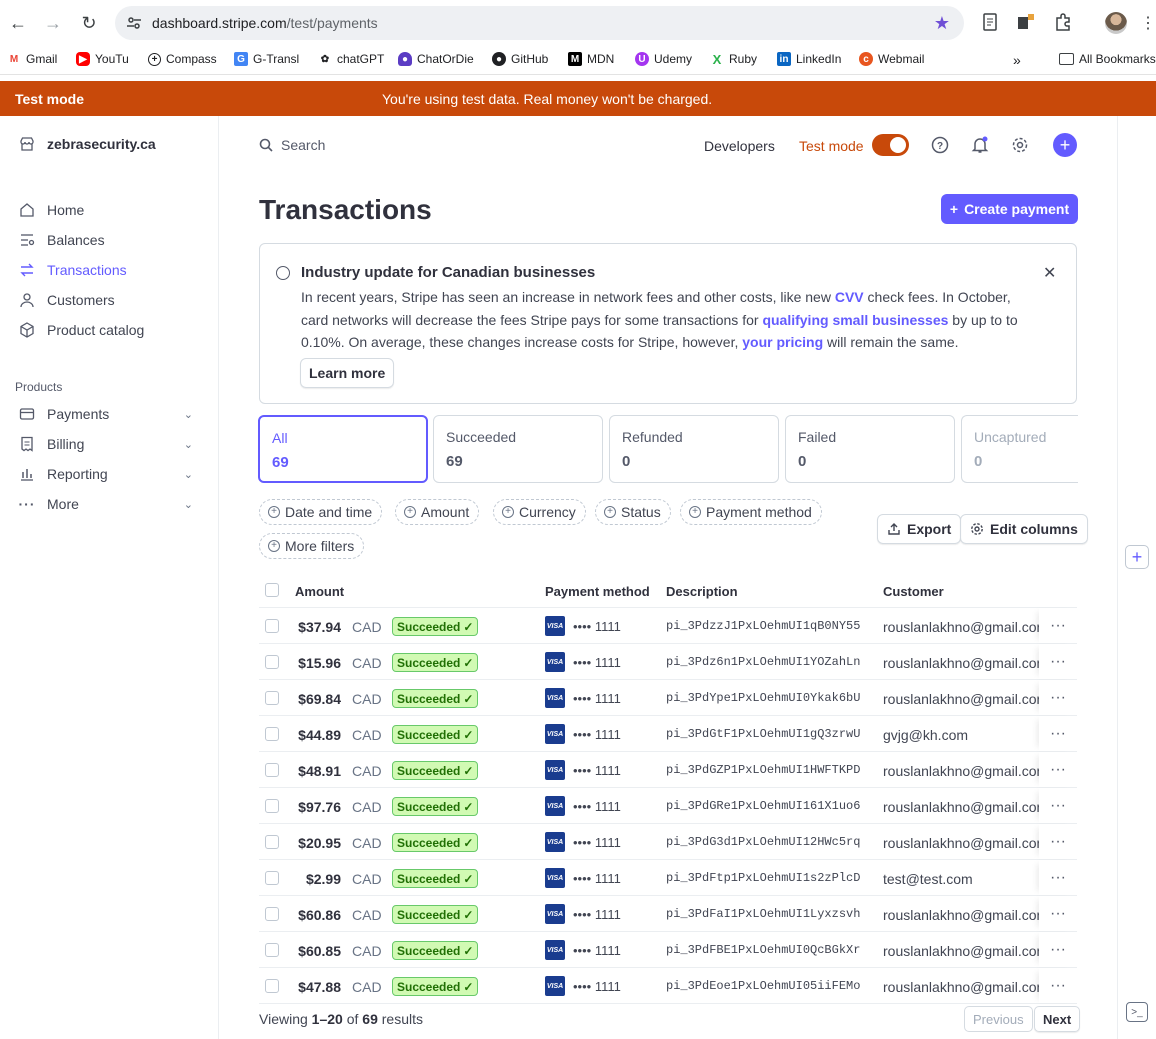 Image resolution: width=1156 pixels, height=1039 pixels. Describe the element at coordinates (733, 59) in the screenshot. I see `bookmark-ruby: X Ruby` at that location.